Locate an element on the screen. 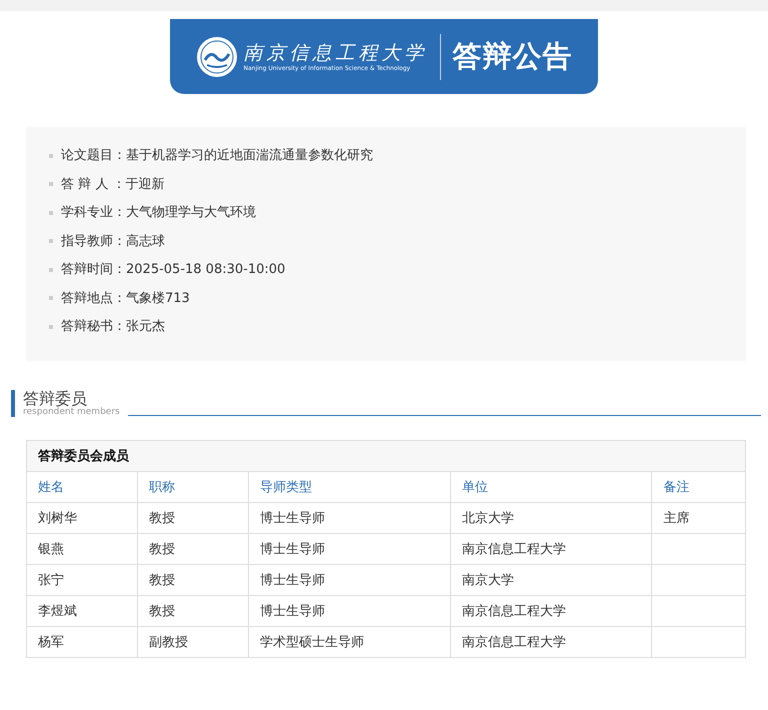 Image resolution: width=768 pixels, height=710 pixels. university-emblem-icon is located at coordinates (217, 57).